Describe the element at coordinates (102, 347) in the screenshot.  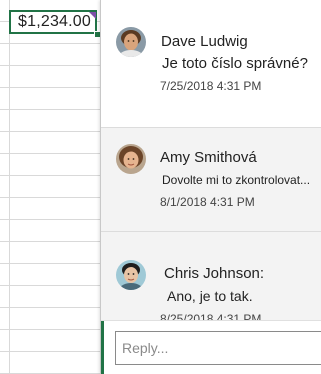
I see `reply-focus-accent` at that location.